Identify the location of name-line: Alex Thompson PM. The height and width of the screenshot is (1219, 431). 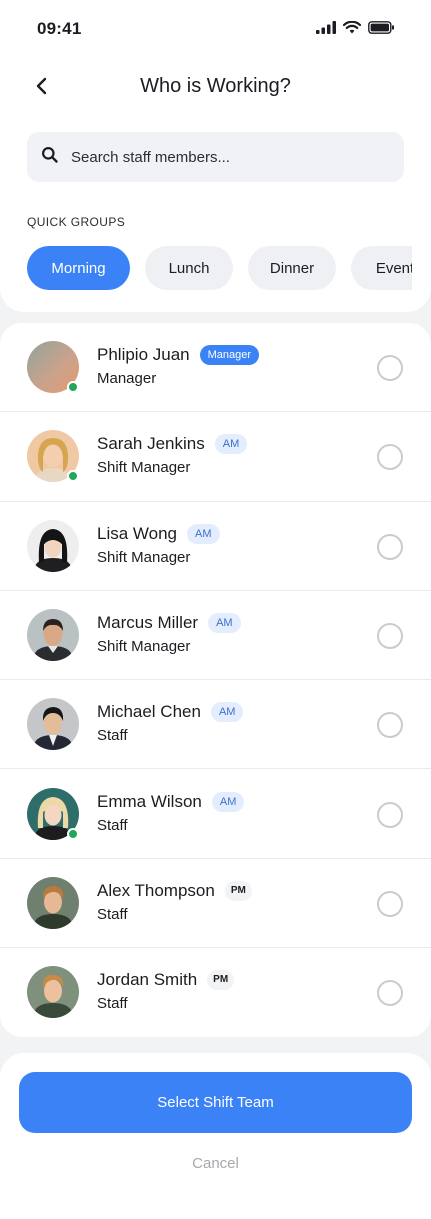
(174, 890).